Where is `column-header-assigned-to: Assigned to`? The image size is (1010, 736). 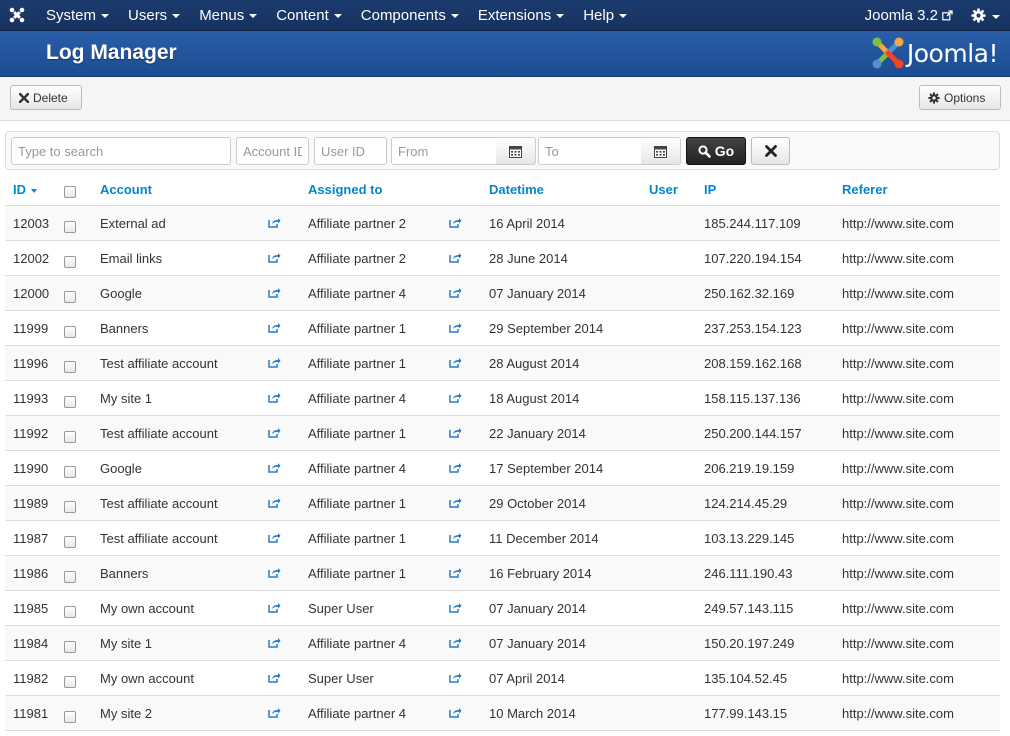
column-header-assigned-to: Assigned to is located at coordinates (345, 189).